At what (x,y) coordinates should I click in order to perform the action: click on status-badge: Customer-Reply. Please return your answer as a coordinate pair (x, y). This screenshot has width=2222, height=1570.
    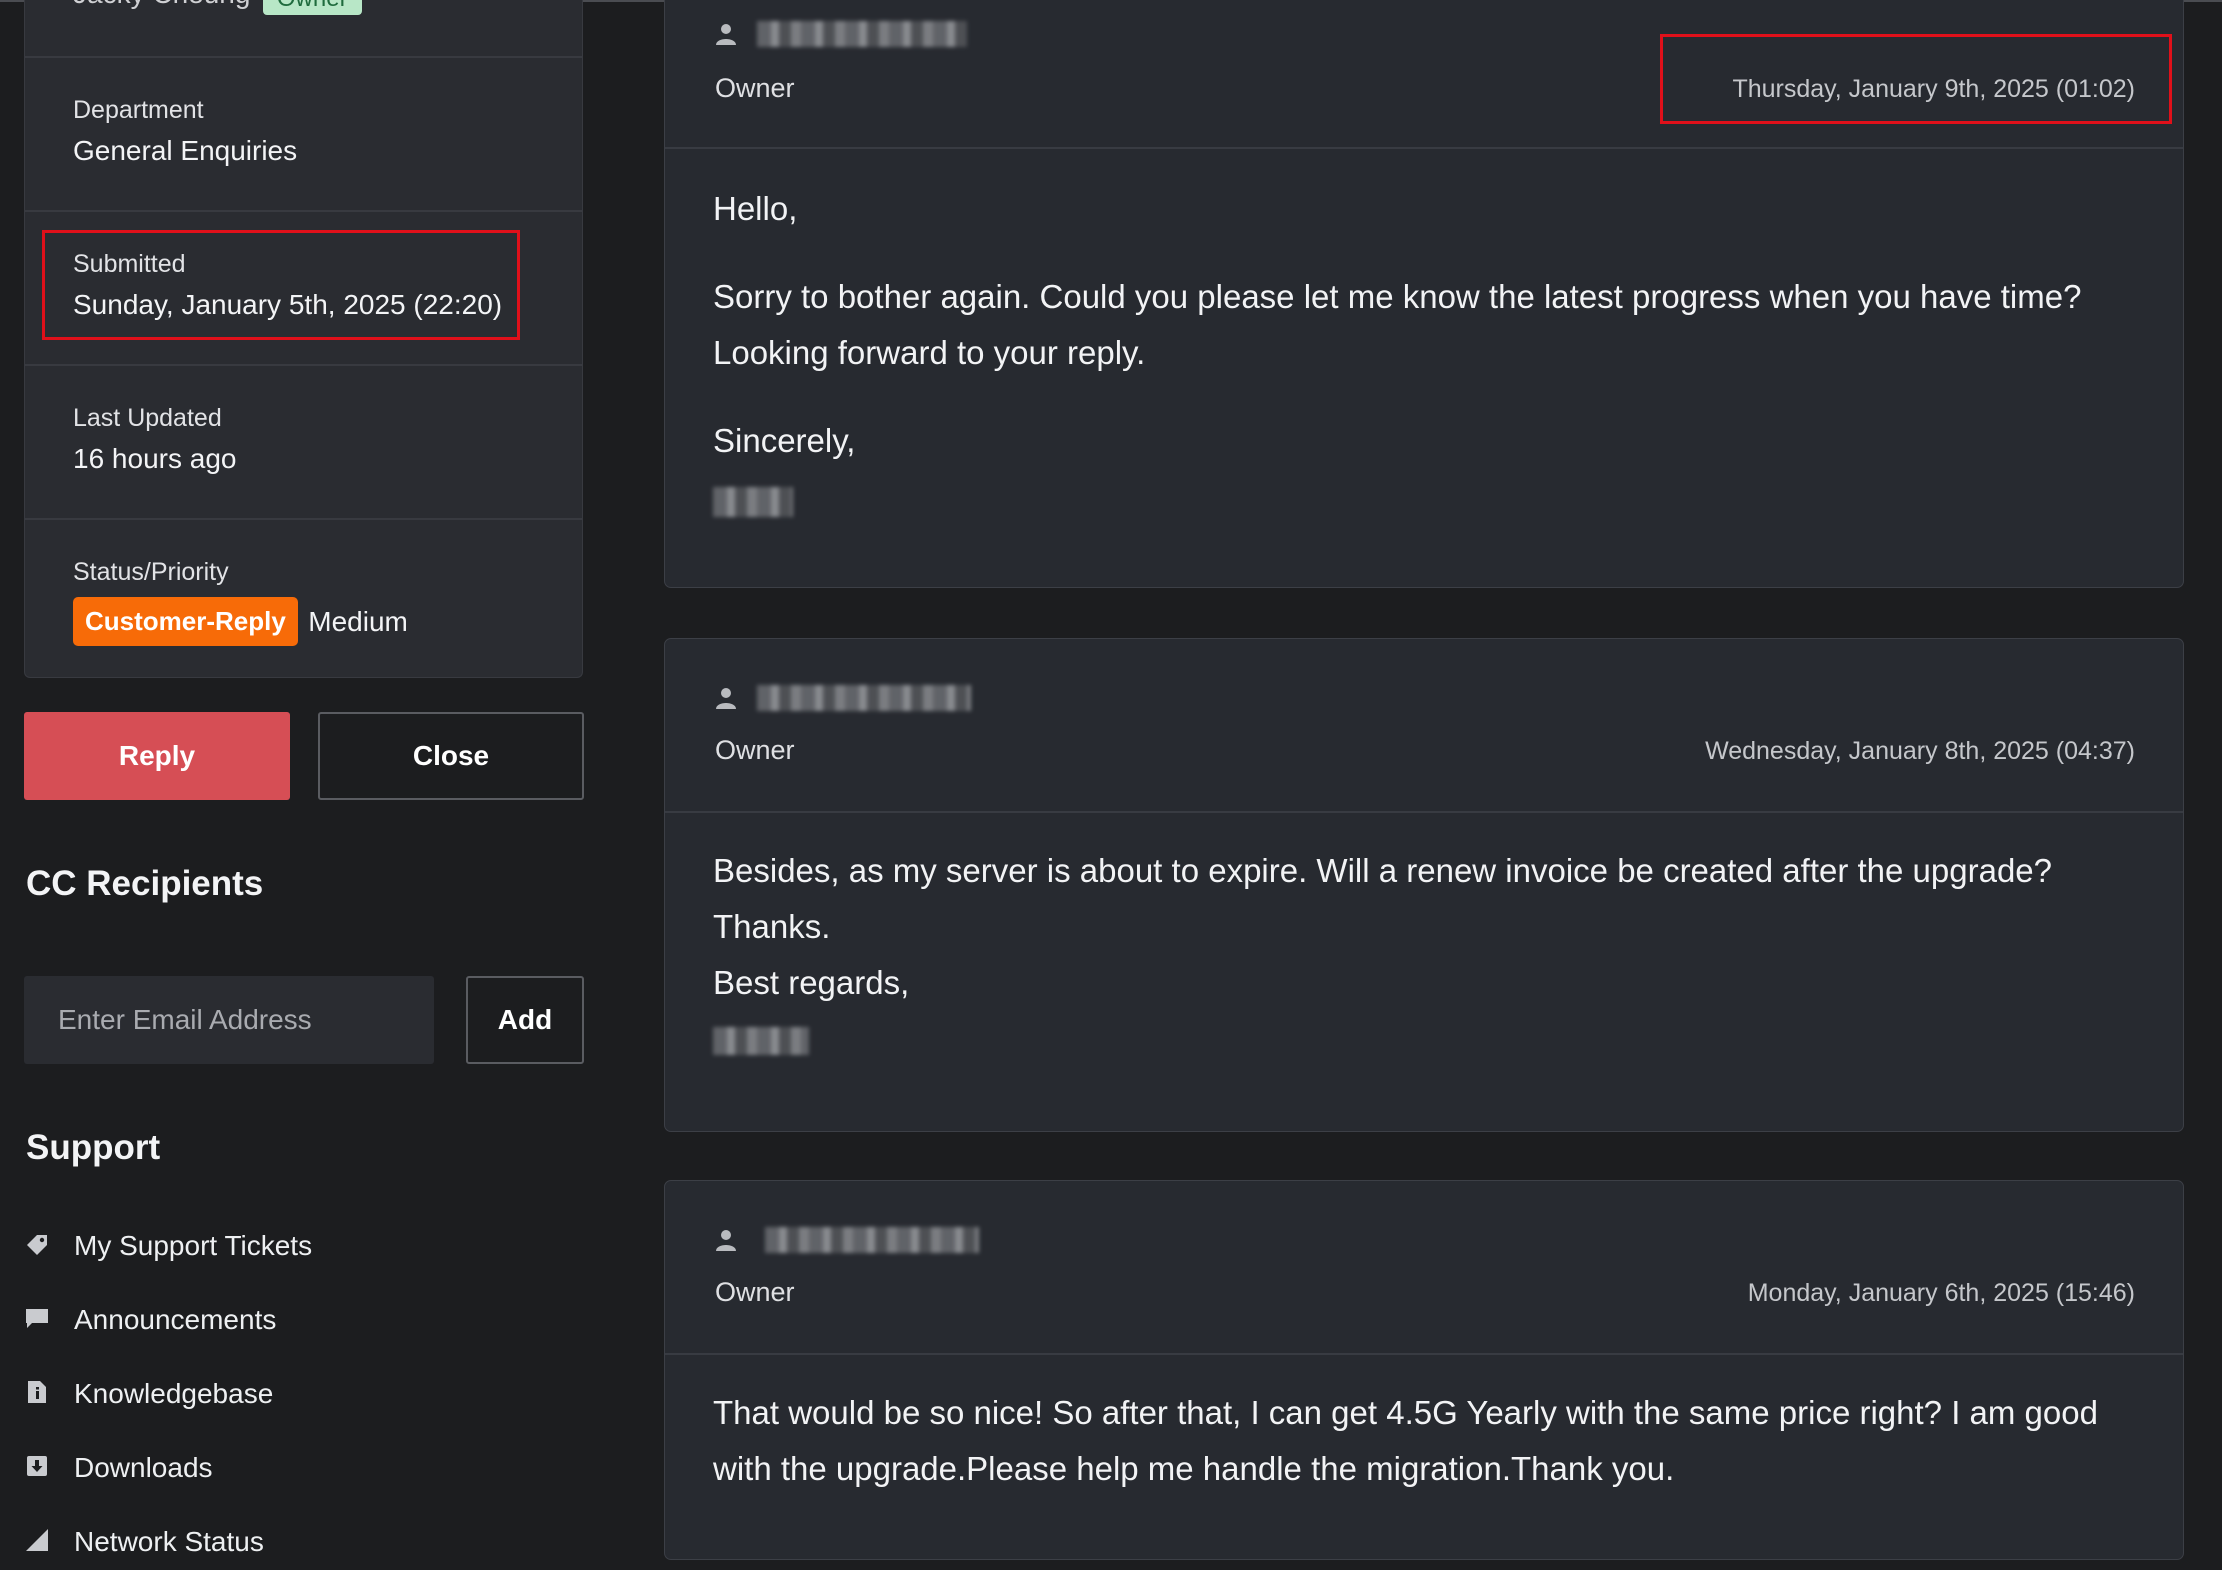
    Looking at the image, I should click on (185, 621).